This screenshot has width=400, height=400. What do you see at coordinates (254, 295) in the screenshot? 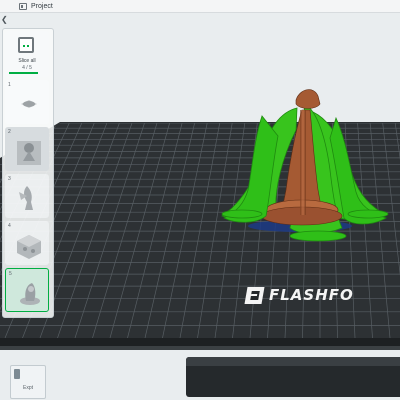
I see `flashforge-logo-icon` at bounding box center [254, 295].